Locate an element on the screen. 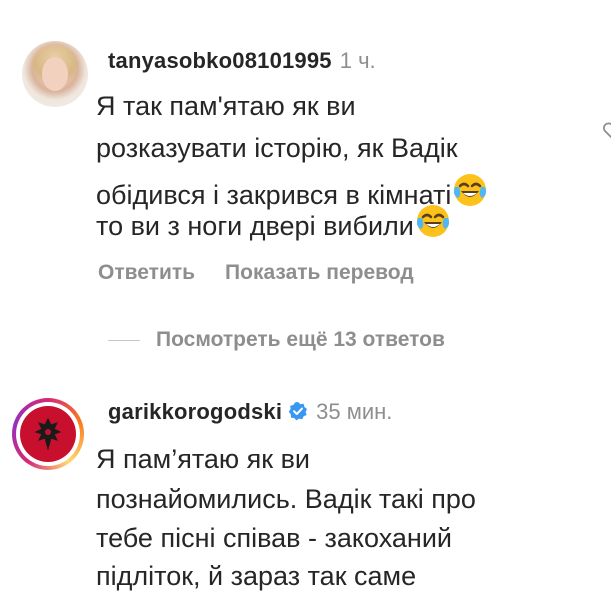  comment-text-line: познайомились. Вадік такі про is located at coordinates (286, 499).